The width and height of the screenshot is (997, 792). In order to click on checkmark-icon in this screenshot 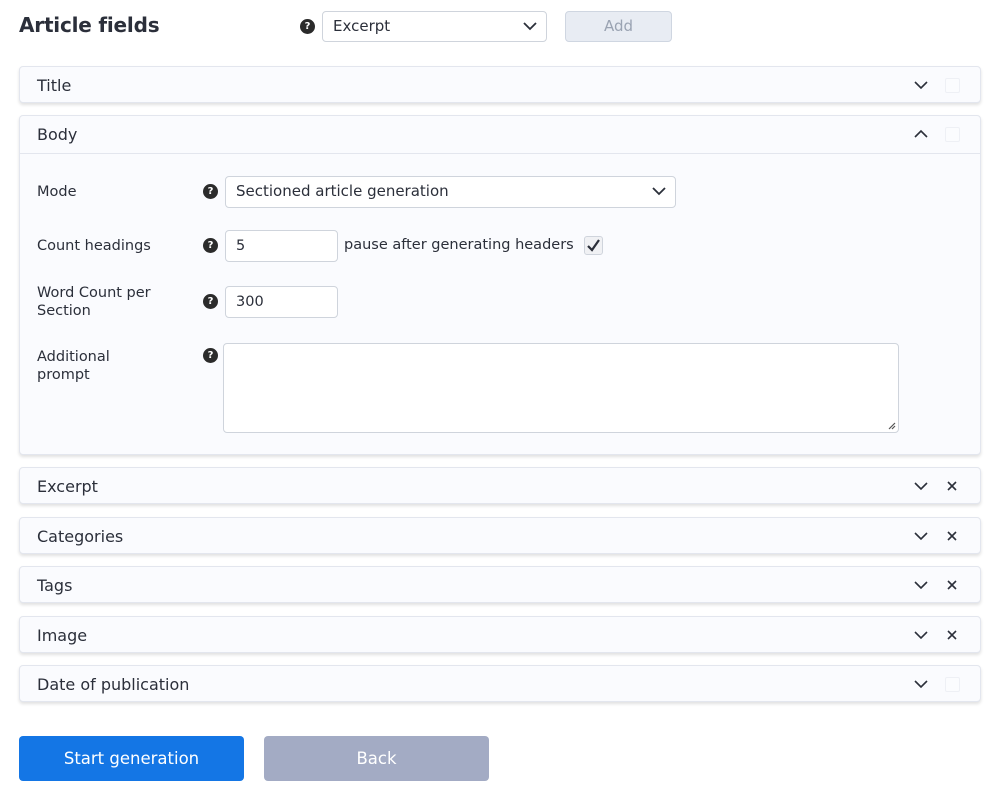, I will do `click(593, 245)`.